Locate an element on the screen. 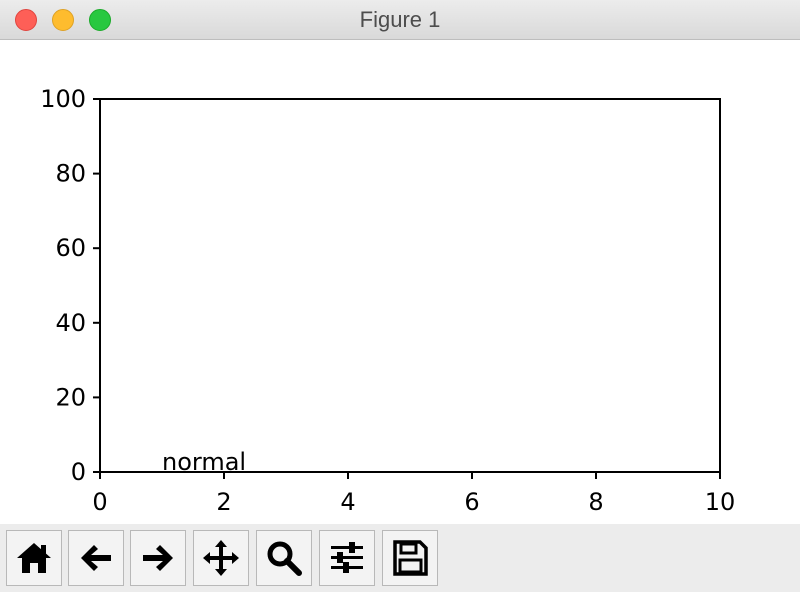 This screenshot has height=592, width=800. navigation-toolbar is located at coordinates (400, 558).